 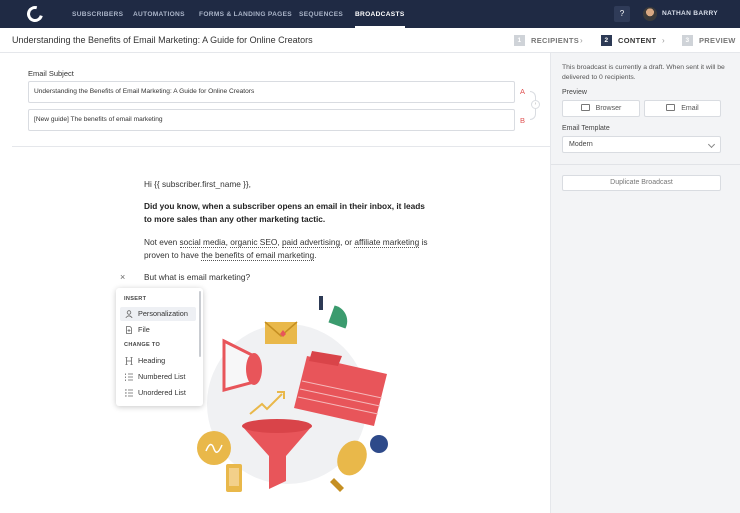 What do you see at coordinates (142, 345) in the screenshot?
I see `menu-heading-change-to: CHANGE TO` at bounding box center [142, 345].